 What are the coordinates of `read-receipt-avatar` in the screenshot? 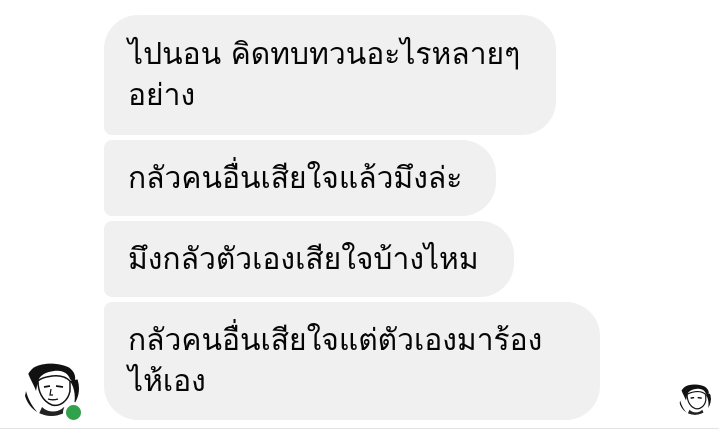 It's located at (695, 399).